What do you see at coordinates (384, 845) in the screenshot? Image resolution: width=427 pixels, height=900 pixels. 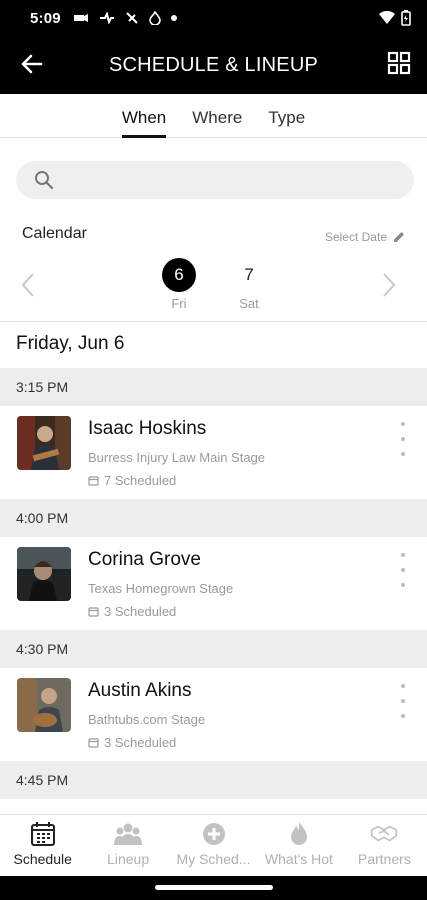 I see `nav-partners: Partners` at bounding box center [384, 845].